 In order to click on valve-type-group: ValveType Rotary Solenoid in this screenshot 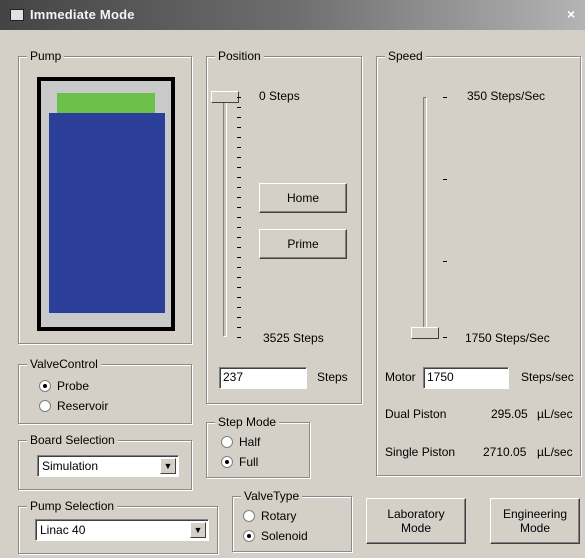, I will do `click(292, 520)`.